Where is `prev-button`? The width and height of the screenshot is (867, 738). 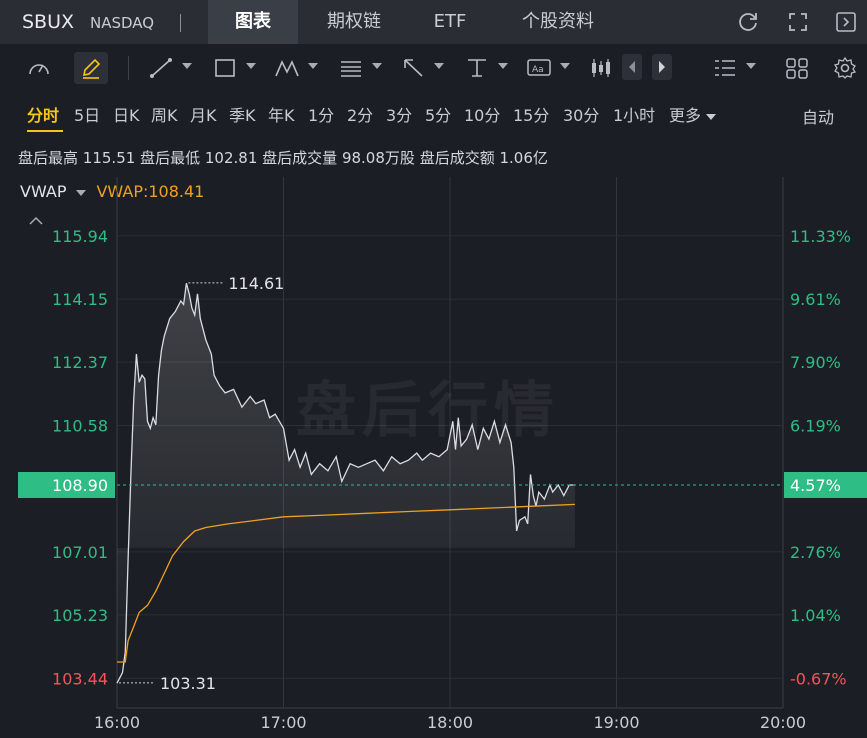 prev-button is located at coordinates (632, 67).